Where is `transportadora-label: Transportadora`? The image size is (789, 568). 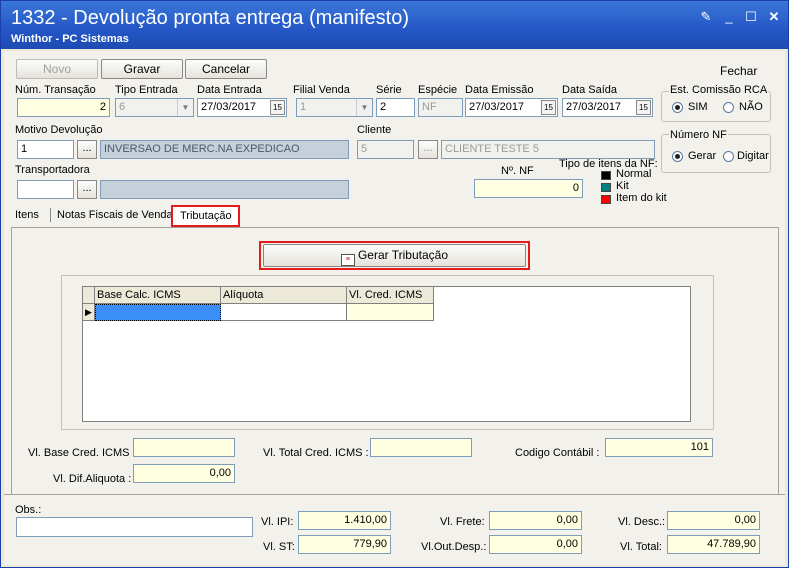 transportadora-label: Transportadora is located at coordinates (52, 170).